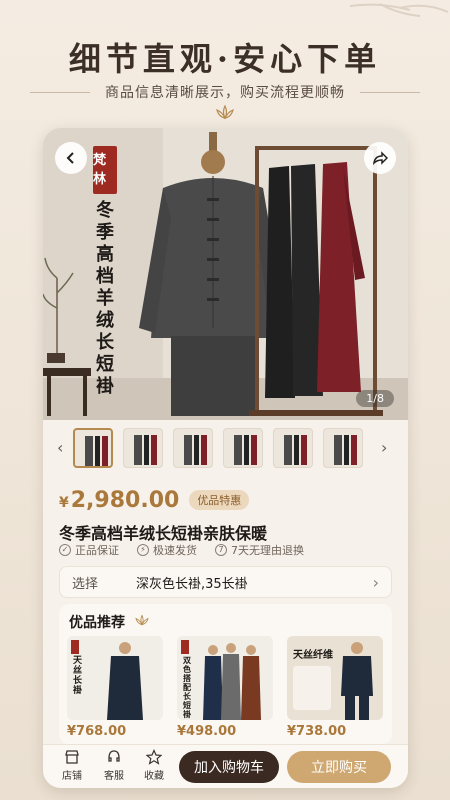  What do you see at coordinates (72, 765) in the screenshot?
I see `shop-button: 店铺` at bounding box center [72, 765].